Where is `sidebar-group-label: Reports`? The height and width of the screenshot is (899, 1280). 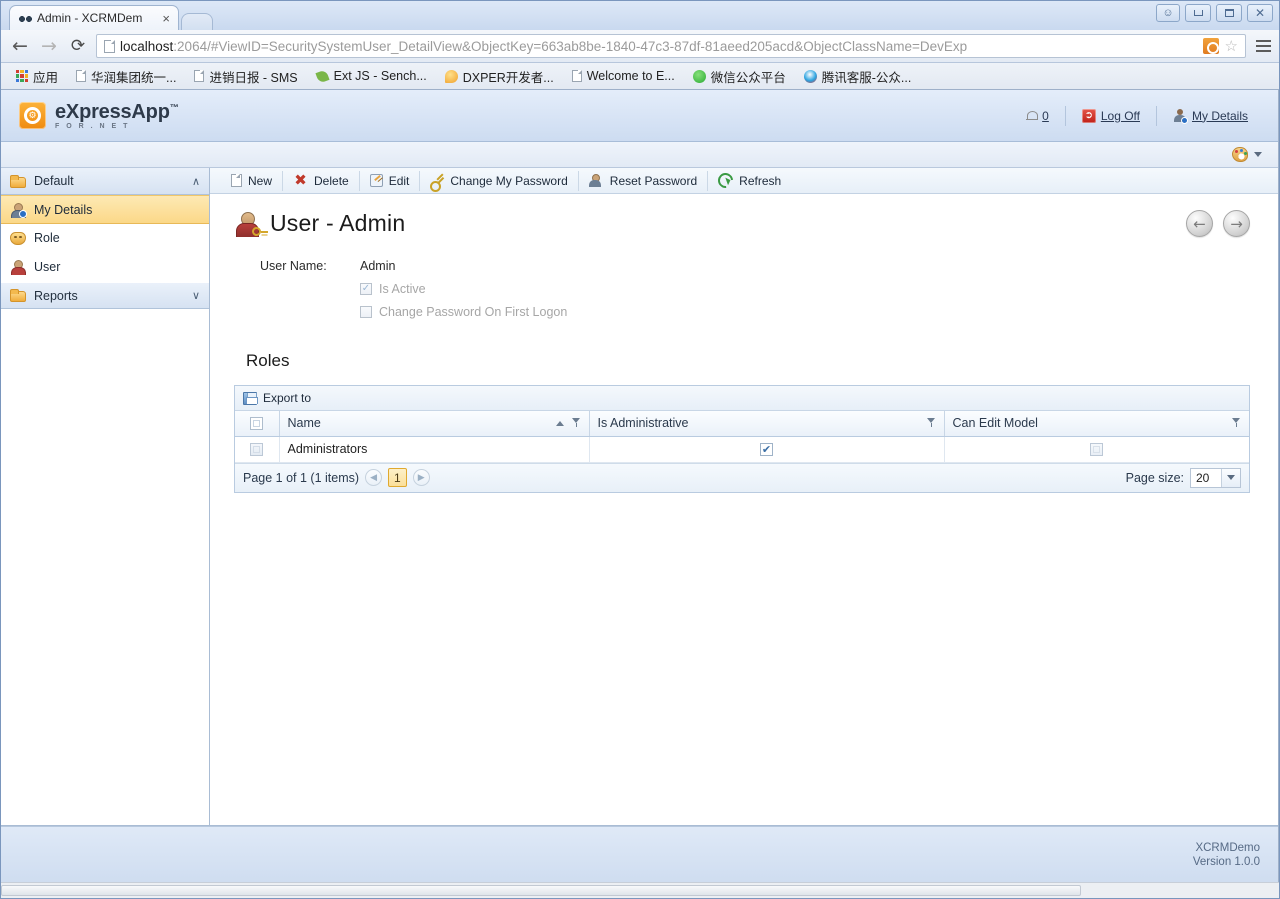 sidebar-group-label: Reports is located at coordinates (56, 295).